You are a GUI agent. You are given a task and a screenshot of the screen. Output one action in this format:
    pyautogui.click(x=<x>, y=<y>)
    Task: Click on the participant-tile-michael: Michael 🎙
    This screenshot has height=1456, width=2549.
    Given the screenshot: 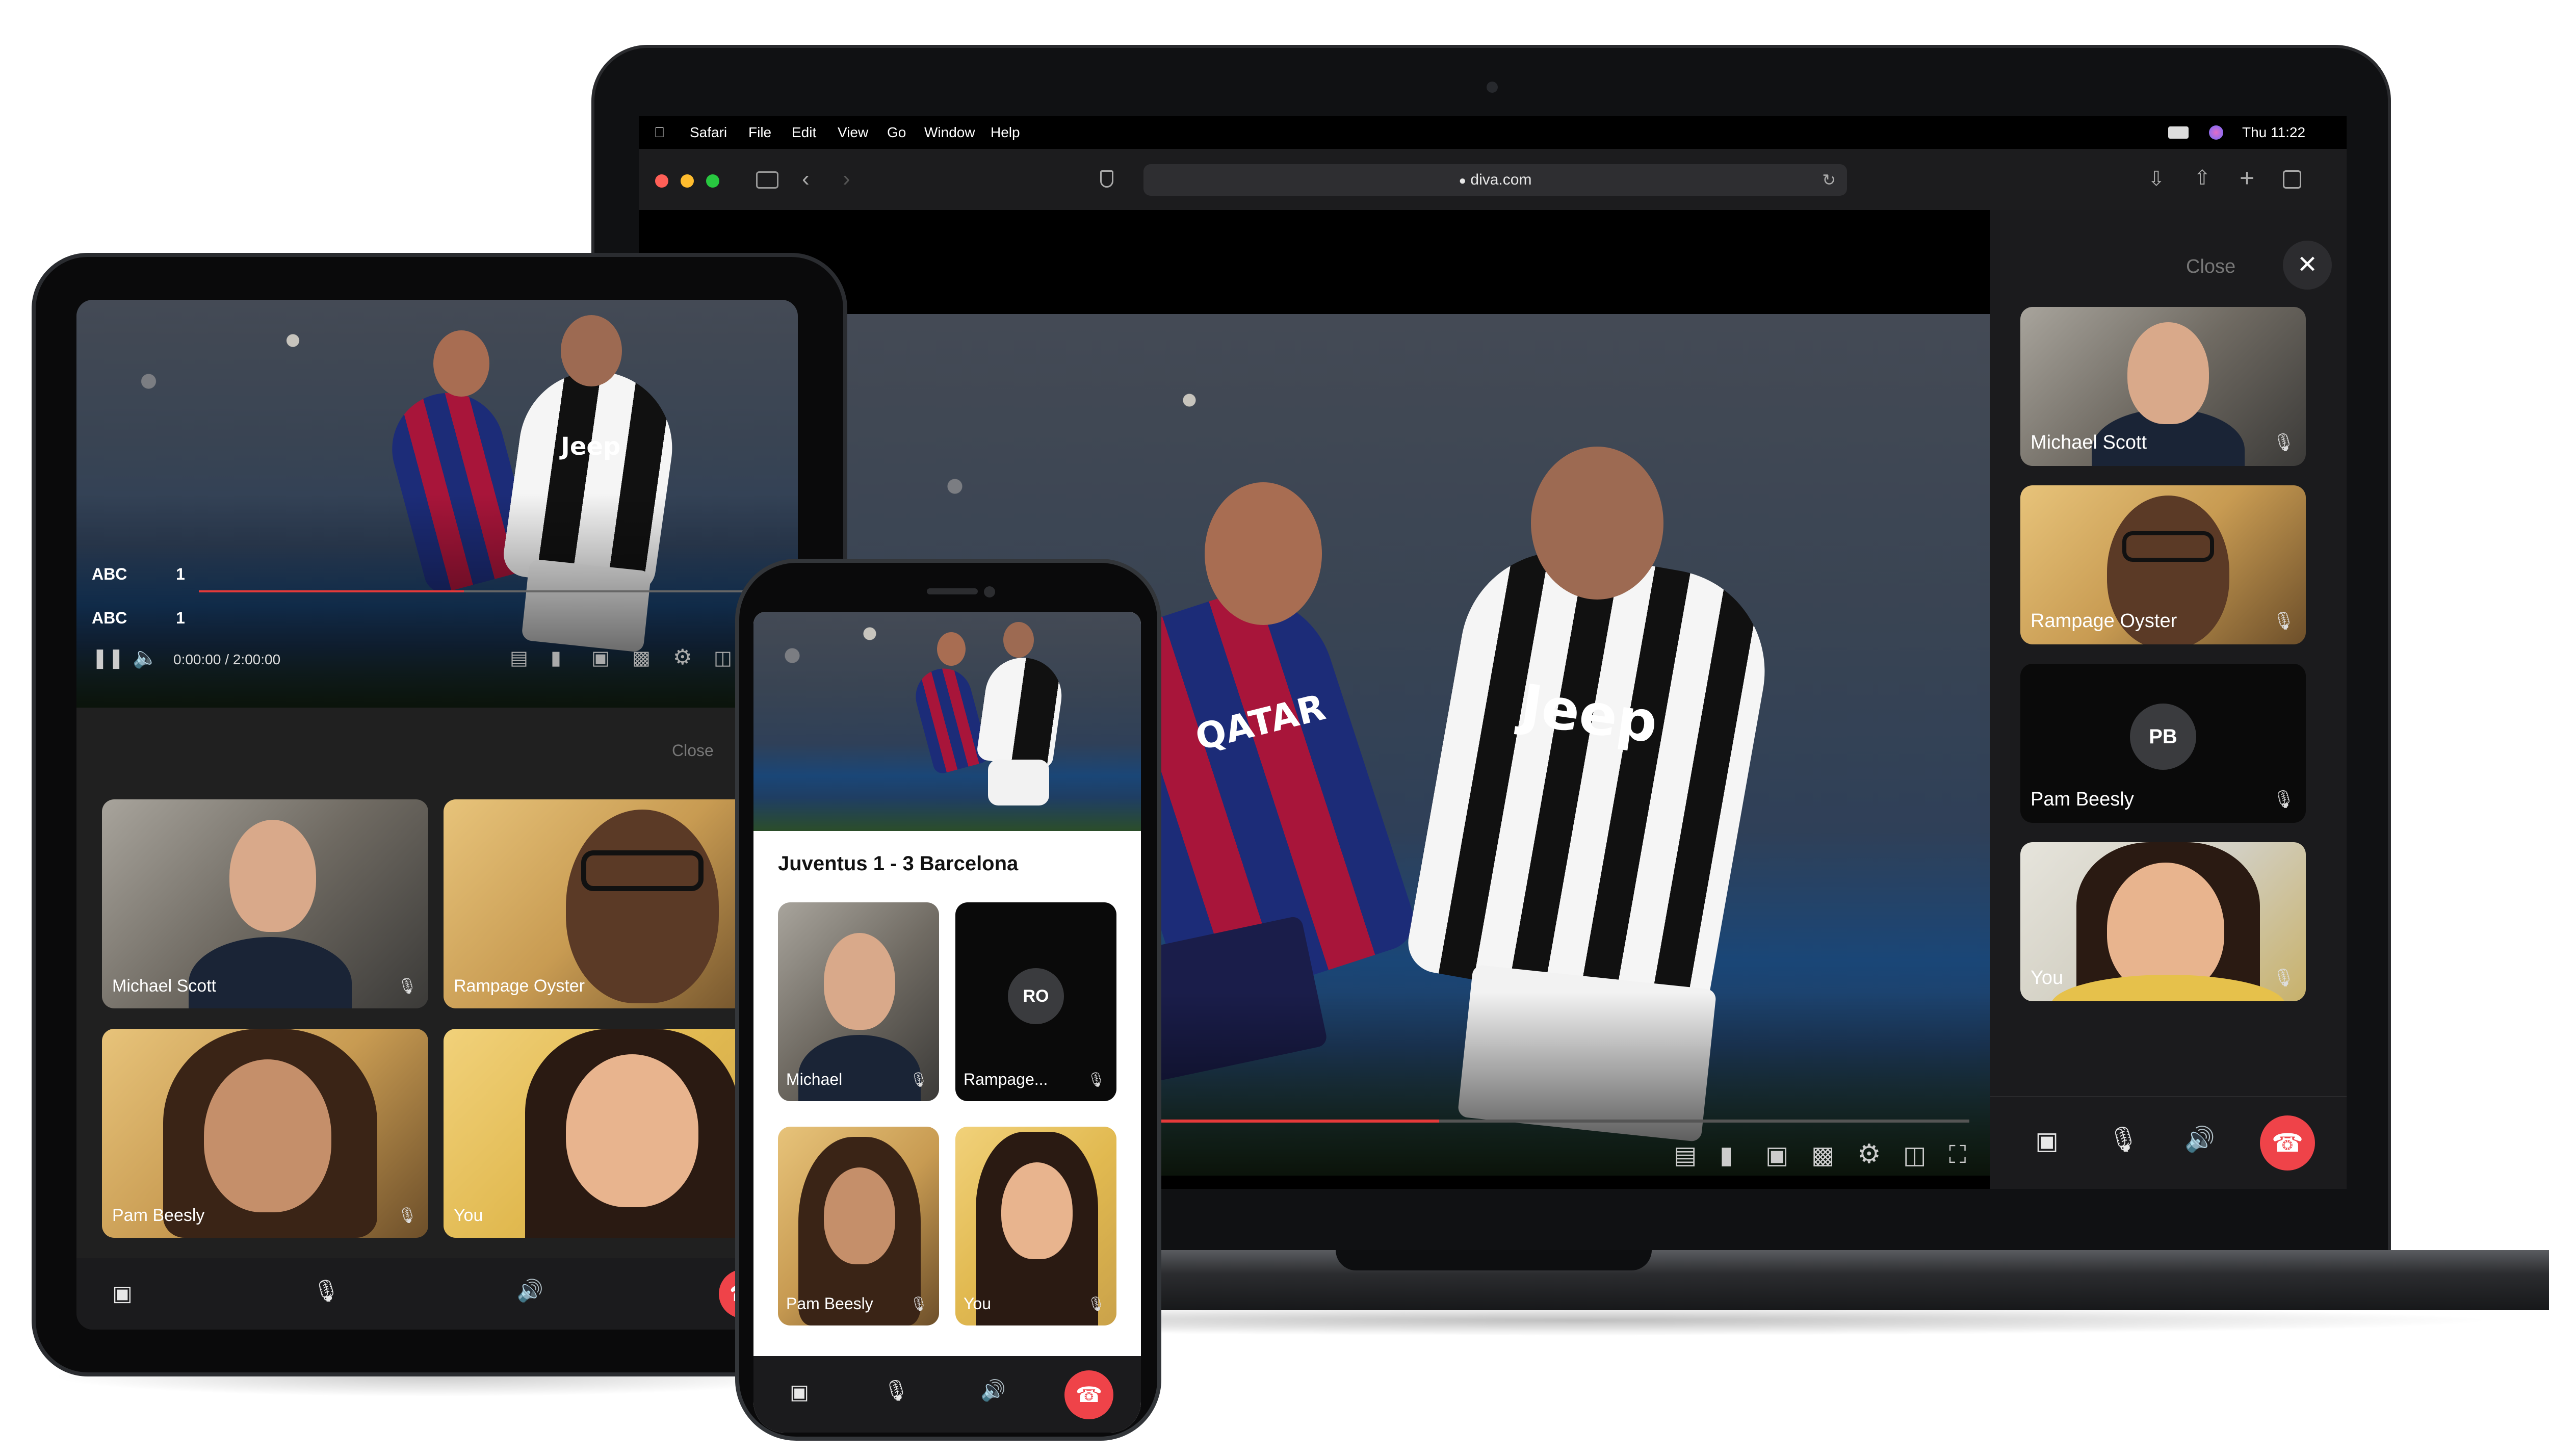 What is the action you would take?
    pyautogui.click(x=858, y=1001)
    